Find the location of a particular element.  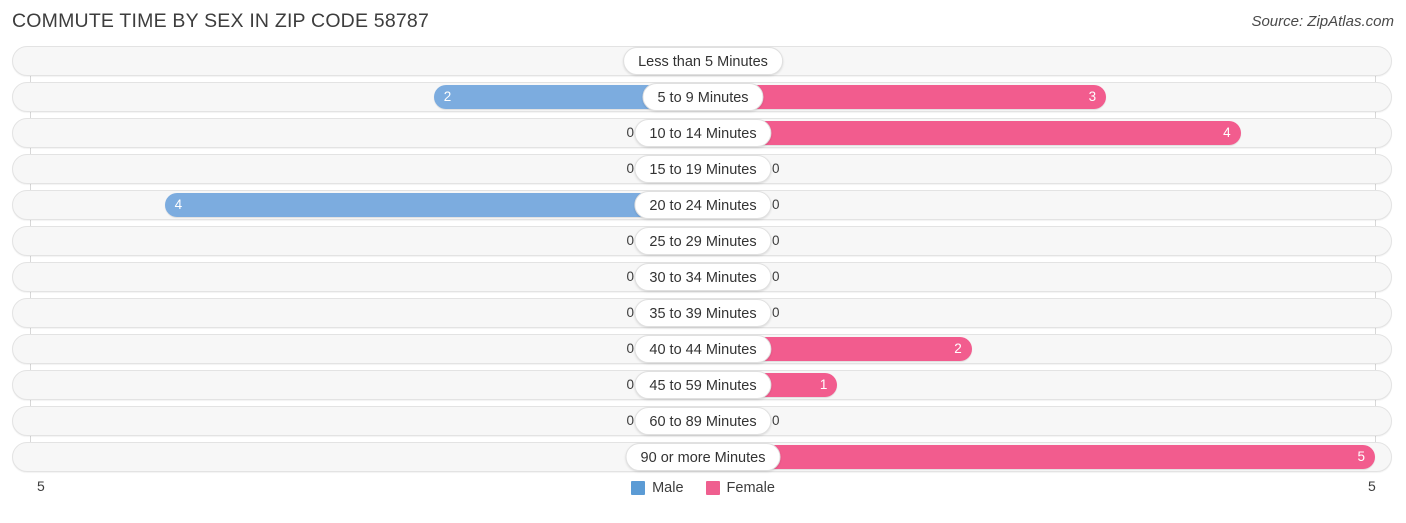

category-label: 45 to 59 Minutes is located at coordinates (703, 385).